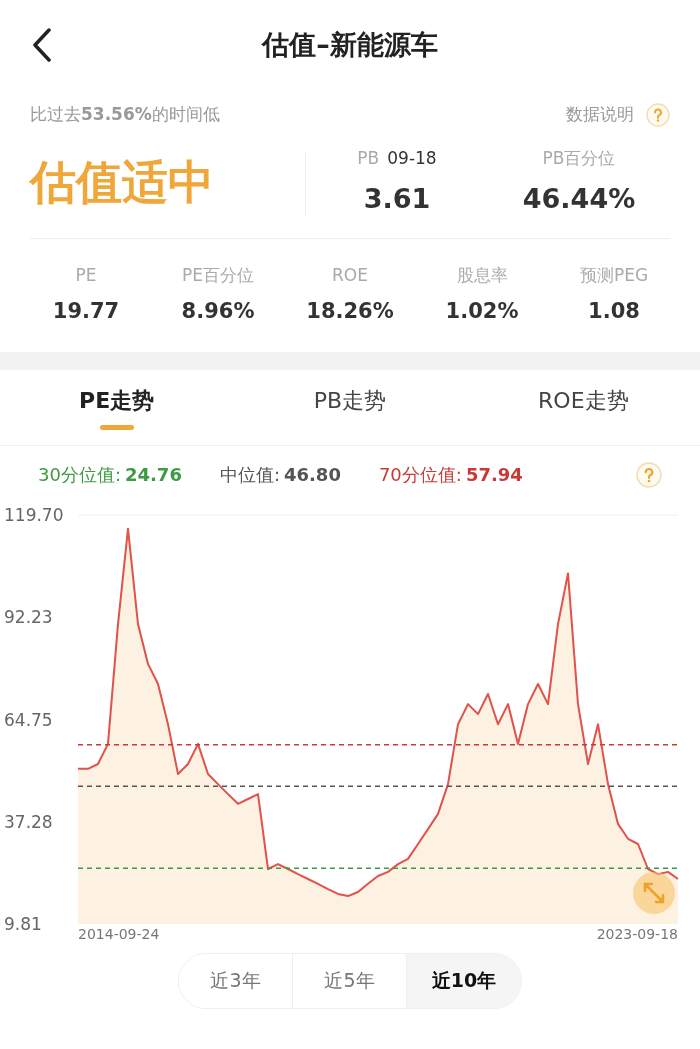 Image resolution: width=700 pixels, height=1049 pixels. Describe the element at coordinates (122, 182) in the screenshot. I see `valuation-verdict: 估值适中` at that location.